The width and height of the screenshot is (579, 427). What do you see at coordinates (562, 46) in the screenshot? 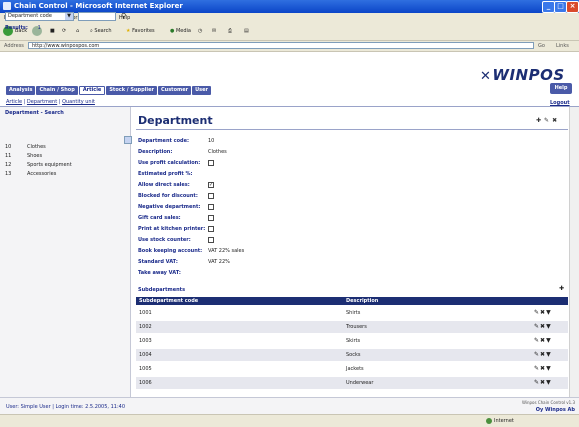
I see `links-label: Links` at bounding box center [562, 46].